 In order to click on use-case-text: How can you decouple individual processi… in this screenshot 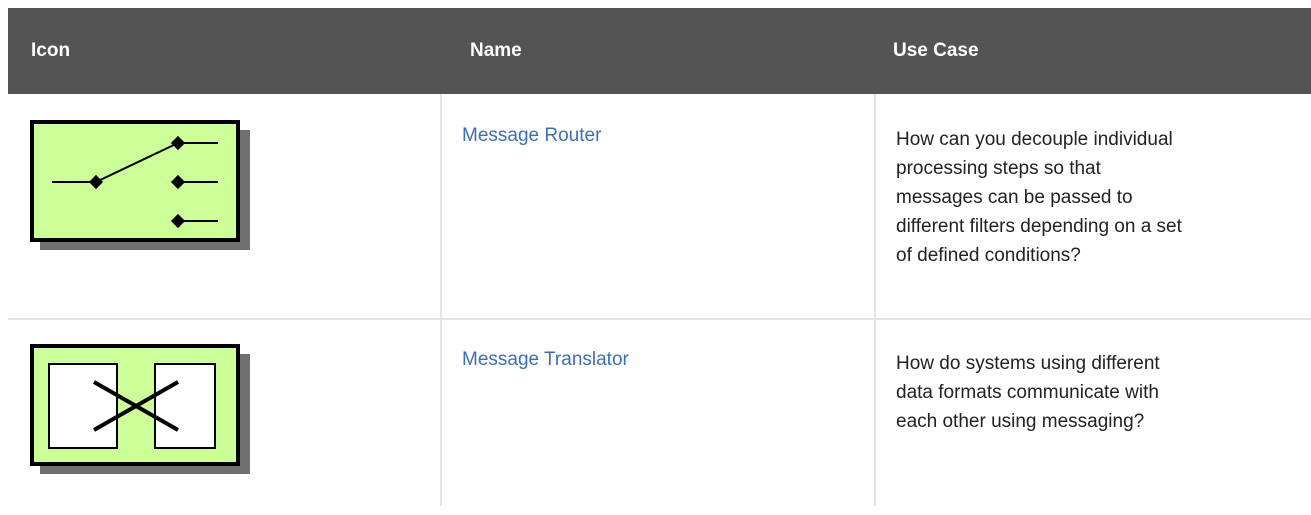, I will do `click(1091, 197)`.